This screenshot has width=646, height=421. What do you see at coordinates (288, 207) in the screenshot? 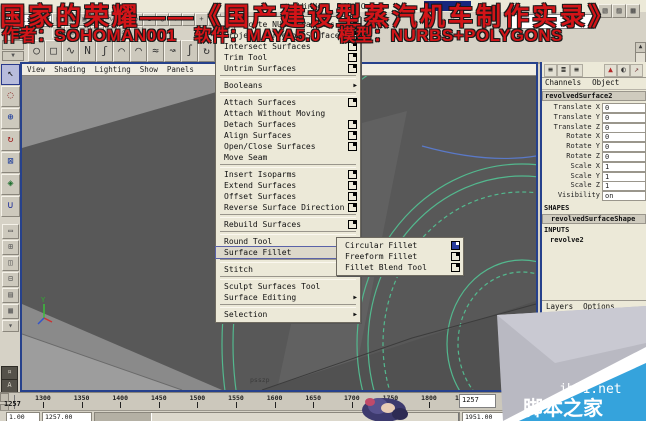
I see `menu-item-reverse-surface-direction: Reverse Surface Direction` at bounding box center [288, 207].